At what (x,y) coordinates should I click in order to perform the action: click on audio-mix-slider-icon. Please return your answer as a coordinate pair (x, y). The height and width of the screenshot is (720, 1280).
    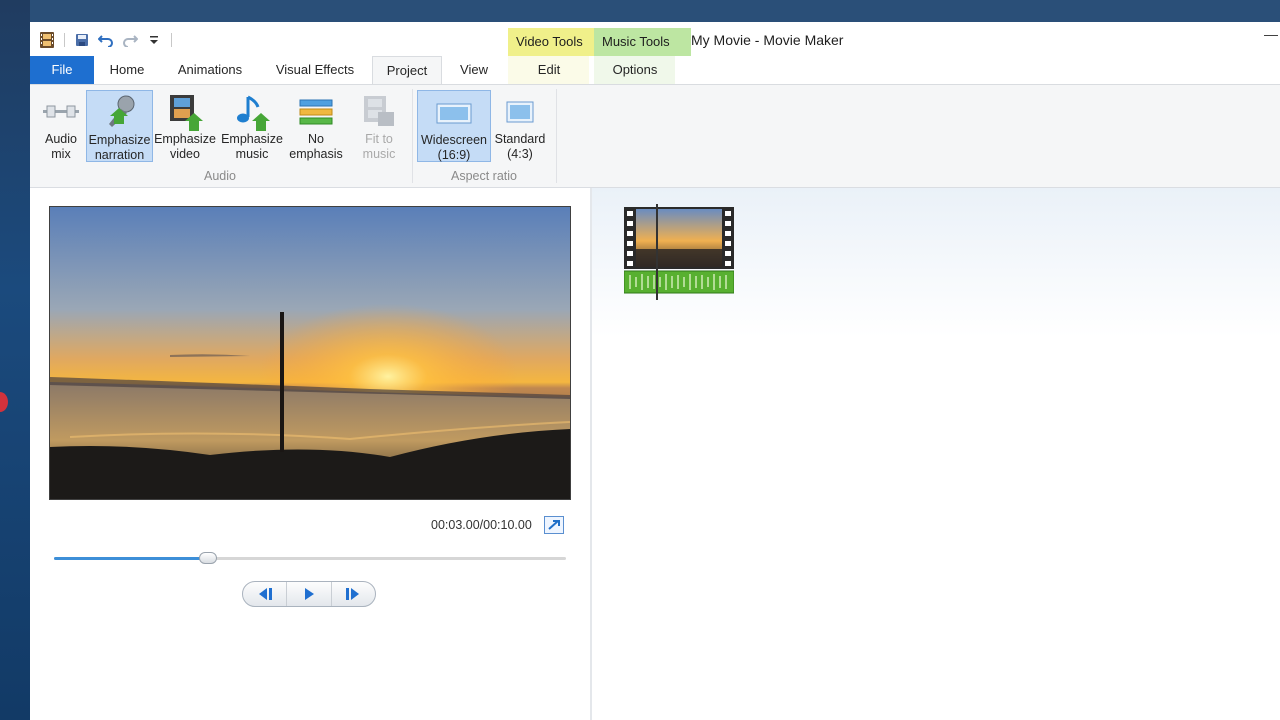
    Looking at the image, I should click on (61, 112).